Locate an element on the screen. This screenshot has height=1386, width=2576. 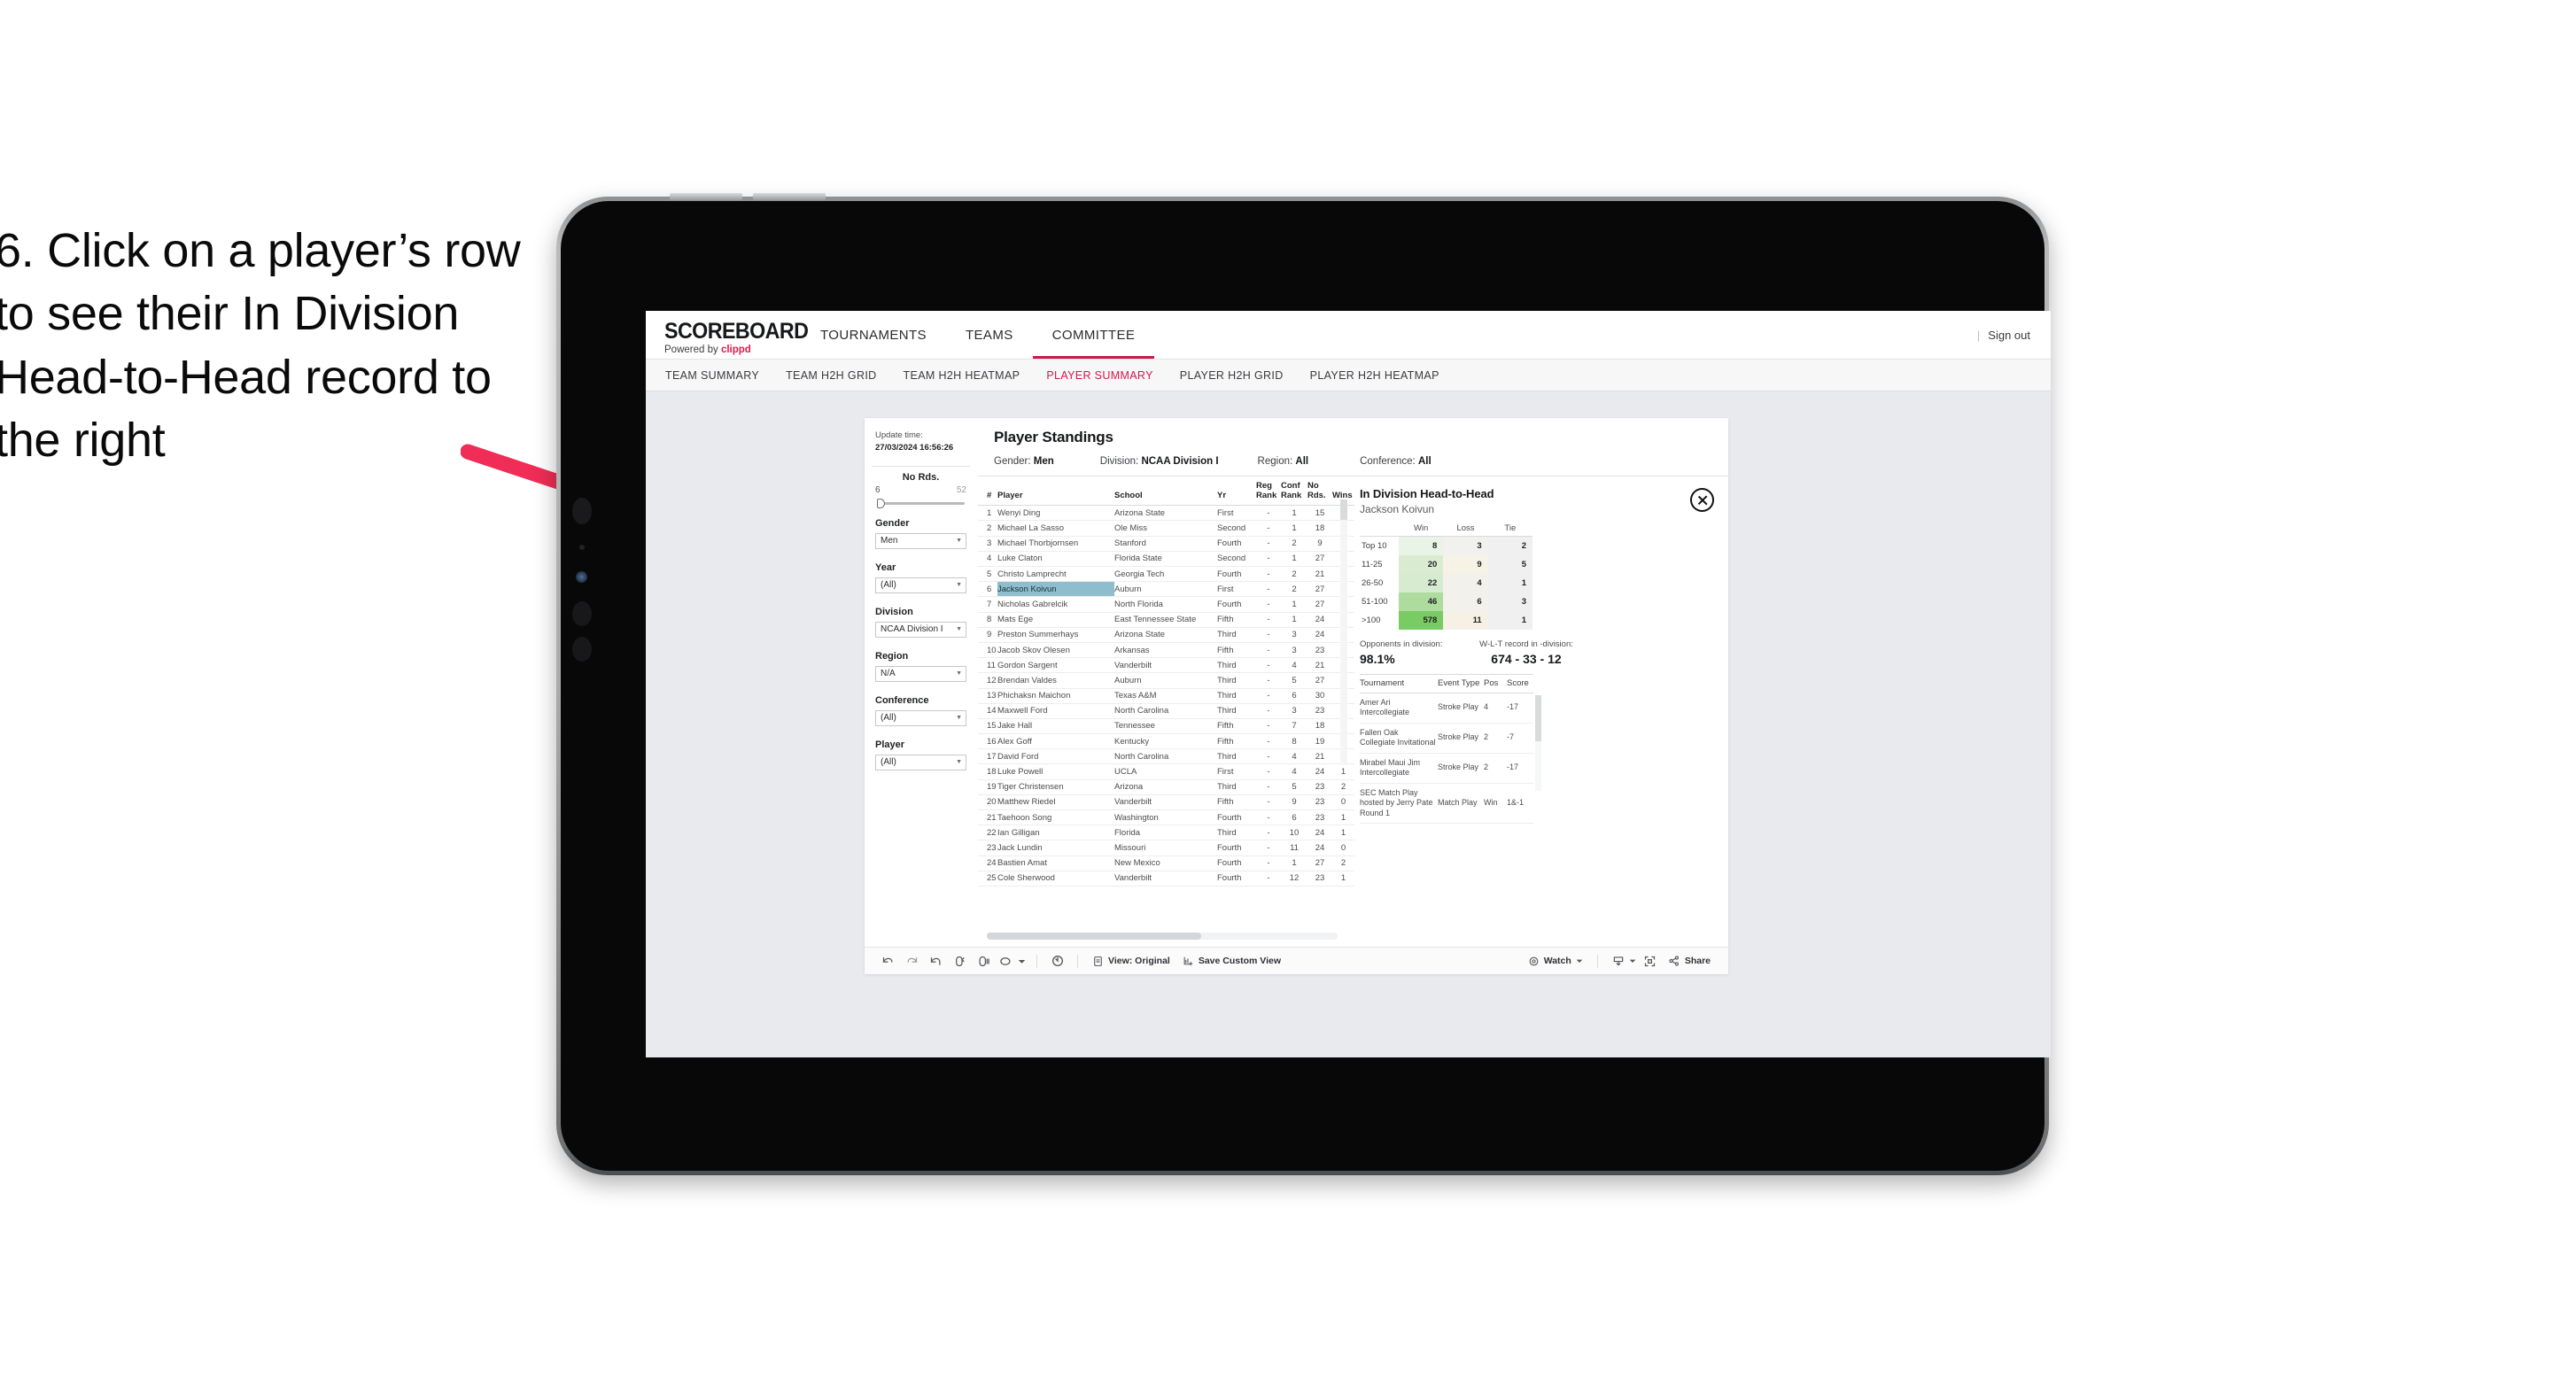
table-row: 16Alex GoffKentuckyFifth-8190 is located at coordinates (1166, 742).